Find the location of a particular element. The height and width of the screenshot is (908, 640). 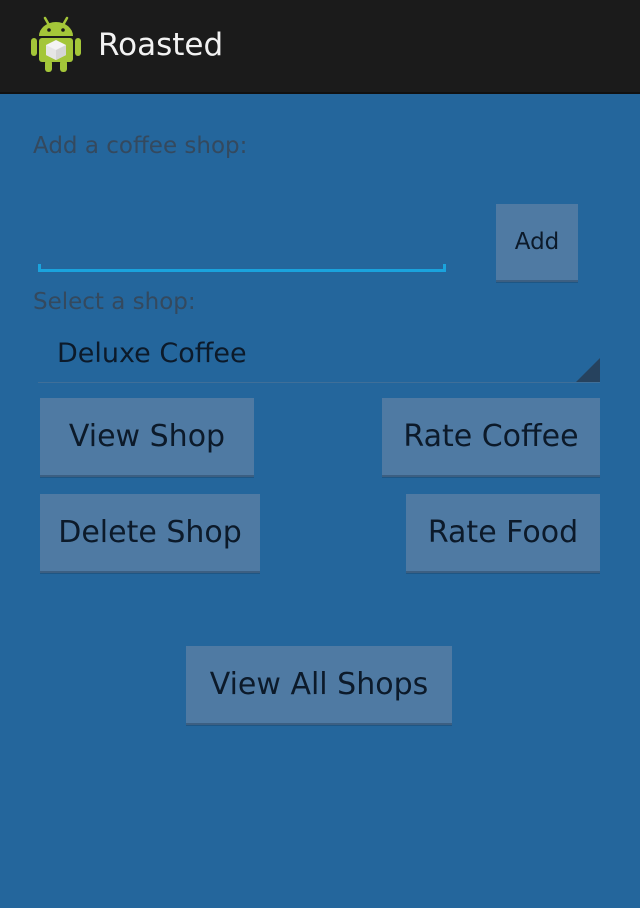

view-all-shops-button-label: View All Shops is located at coordinates (319, 684).